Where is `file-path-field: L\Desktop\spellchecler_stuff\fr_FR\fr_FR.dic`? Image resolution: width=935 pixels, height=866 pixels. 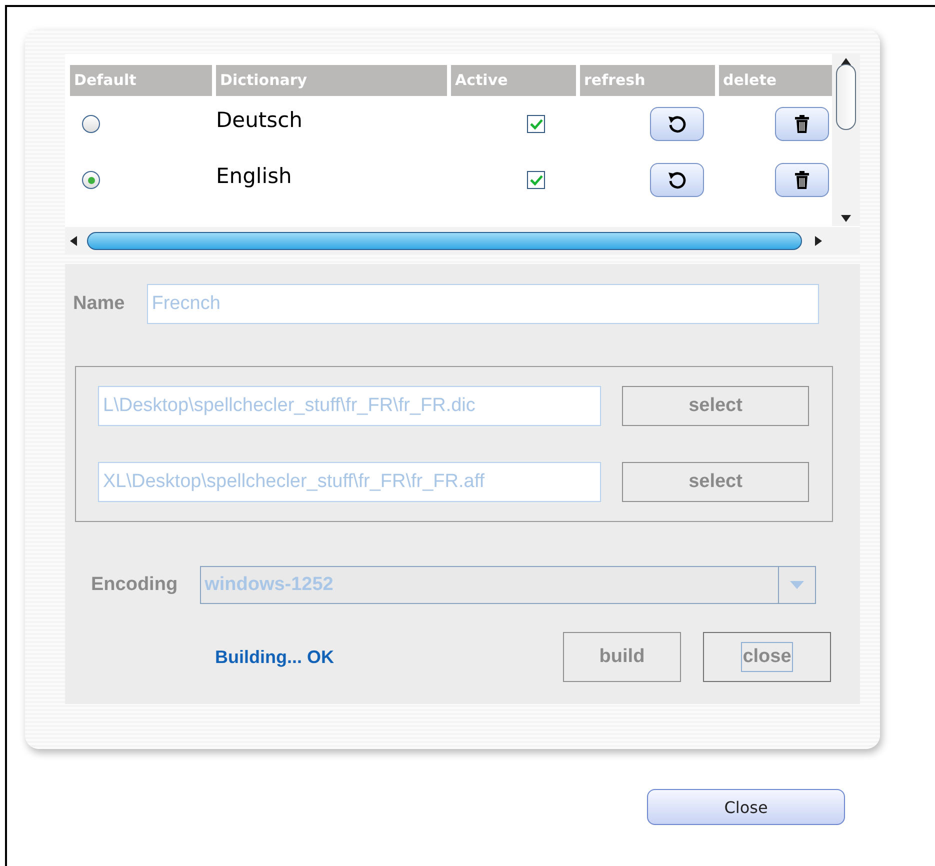 file-path-field: L\Desktop\spellchecler_stuff\fr_FR\fr_FR.dic is located at coordinates (349, 406).